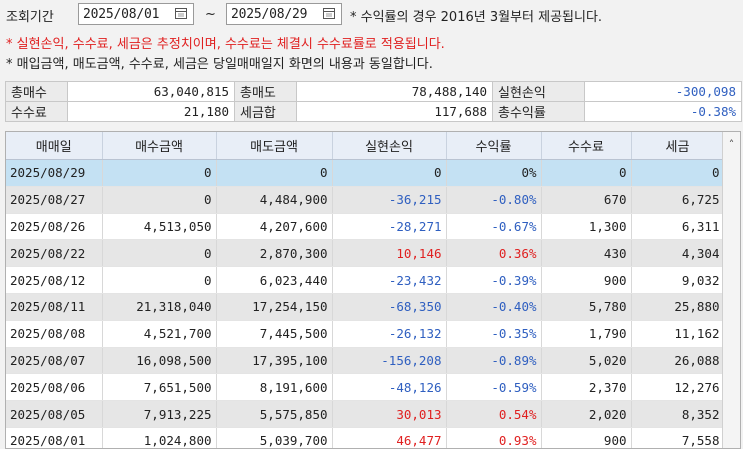 The height and width of the screenshot is (449, 743). I want to click on cell-date: 2025/08/11, so click(54, 307).